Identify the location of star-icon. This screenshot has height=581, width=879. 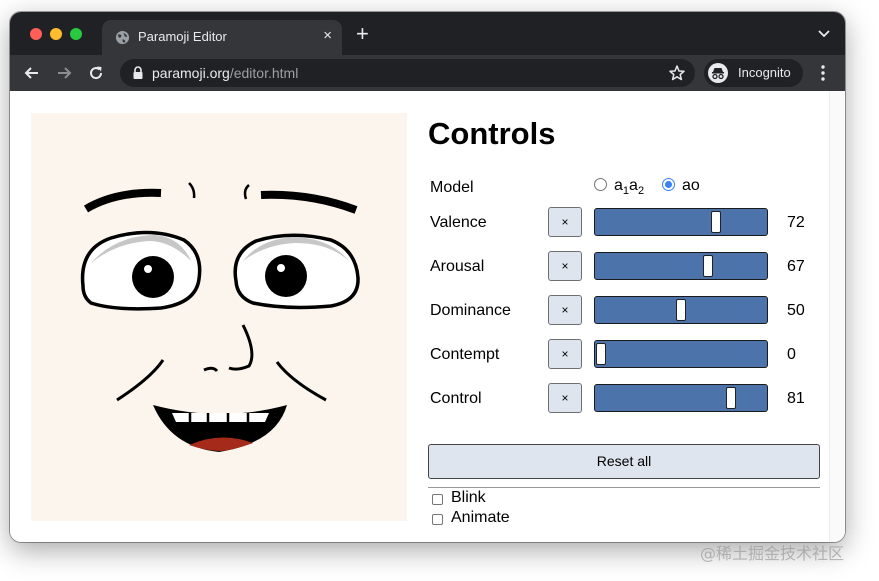
(677, 73).